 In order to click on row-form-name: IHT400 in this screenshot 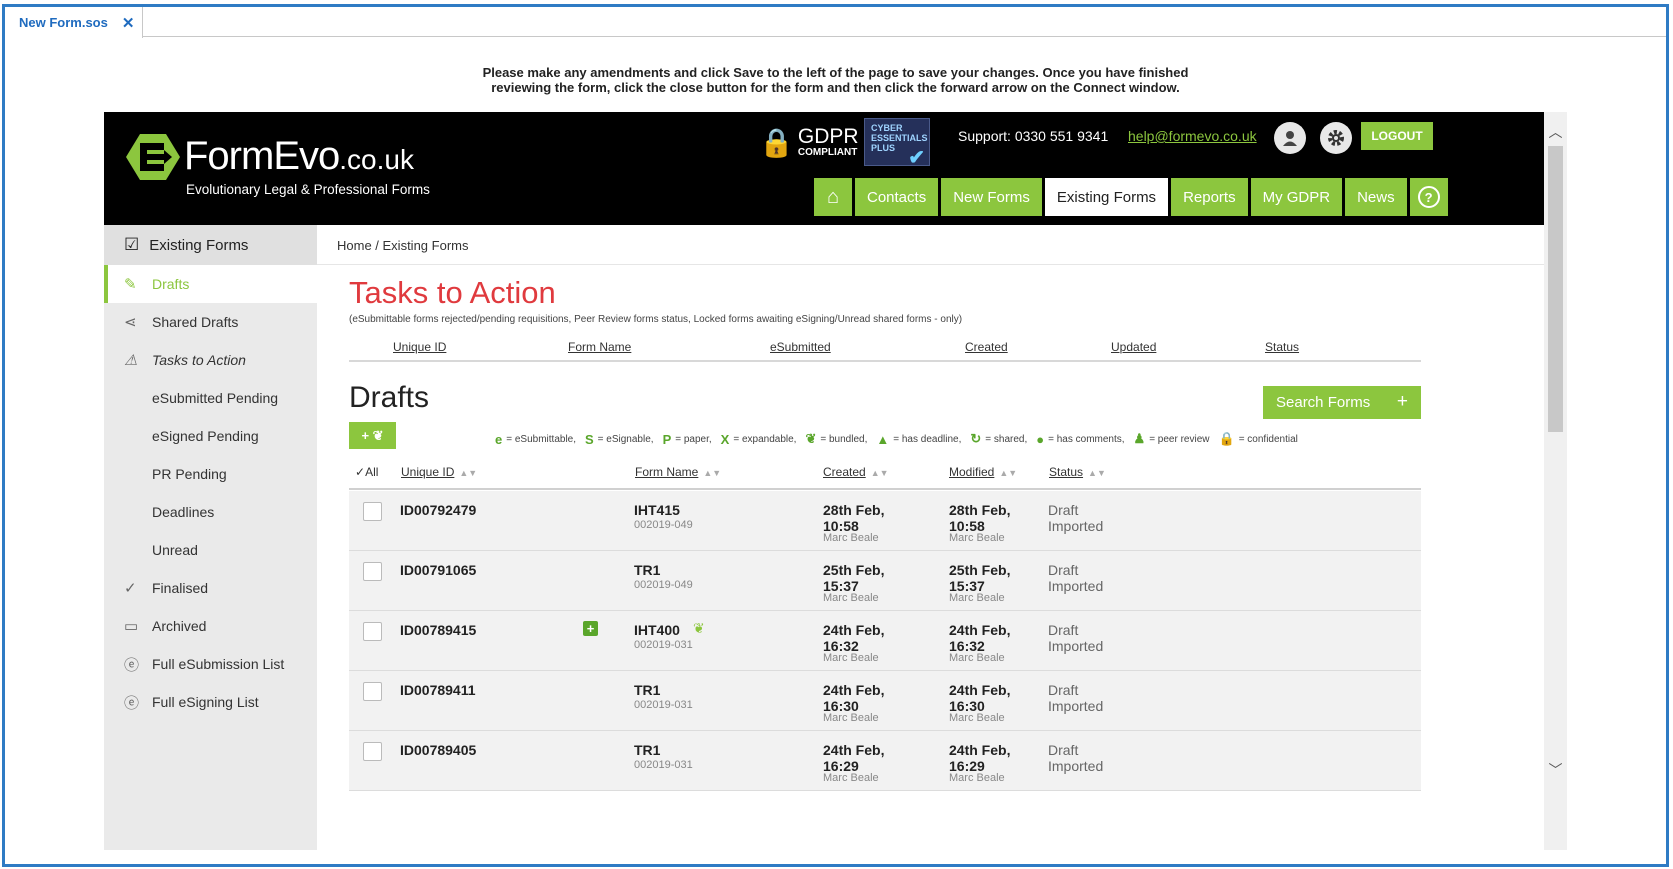, I will do `click(657, 630)`.